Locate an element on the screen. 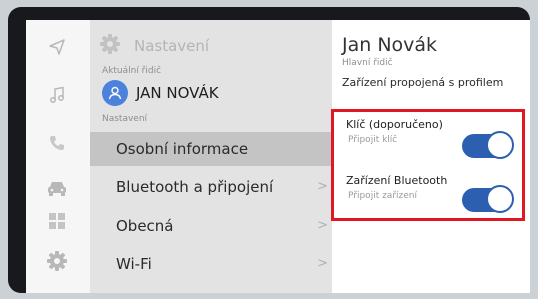 This screenshot has height=299, width=538. profile-name: Jan Novák is located at coordinates (390, 45).